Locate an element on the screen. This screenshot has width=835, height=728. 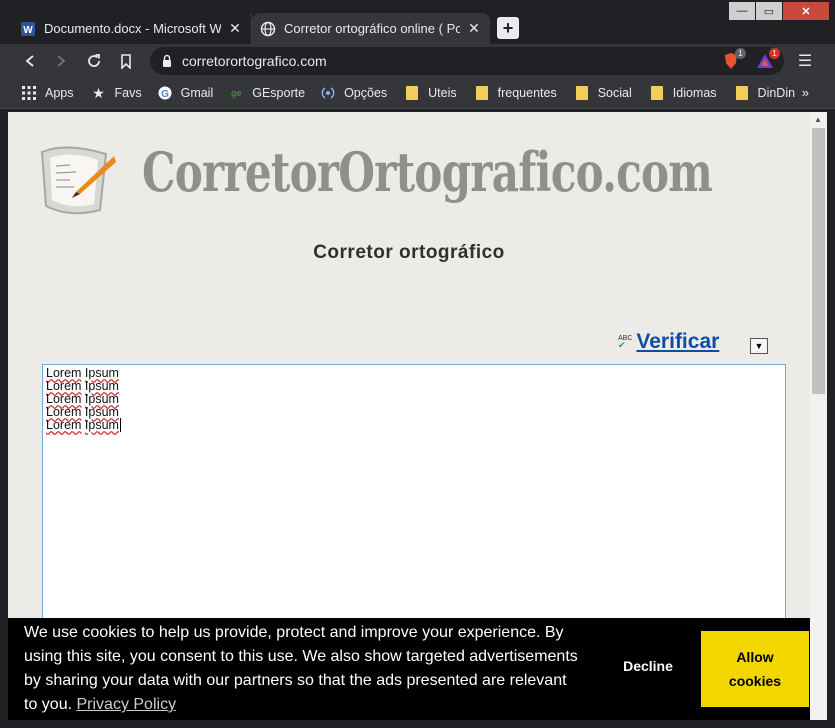
bookmark-label: Gmail is located at coordinates (197, 93).